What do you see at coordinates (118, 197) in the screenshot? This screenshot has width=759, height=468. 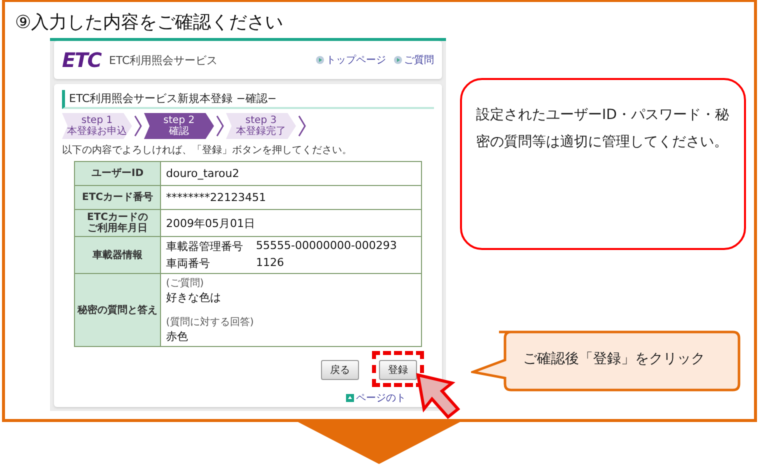 I see `row-label: ETCカード番号` at bounding box center [118, 197].